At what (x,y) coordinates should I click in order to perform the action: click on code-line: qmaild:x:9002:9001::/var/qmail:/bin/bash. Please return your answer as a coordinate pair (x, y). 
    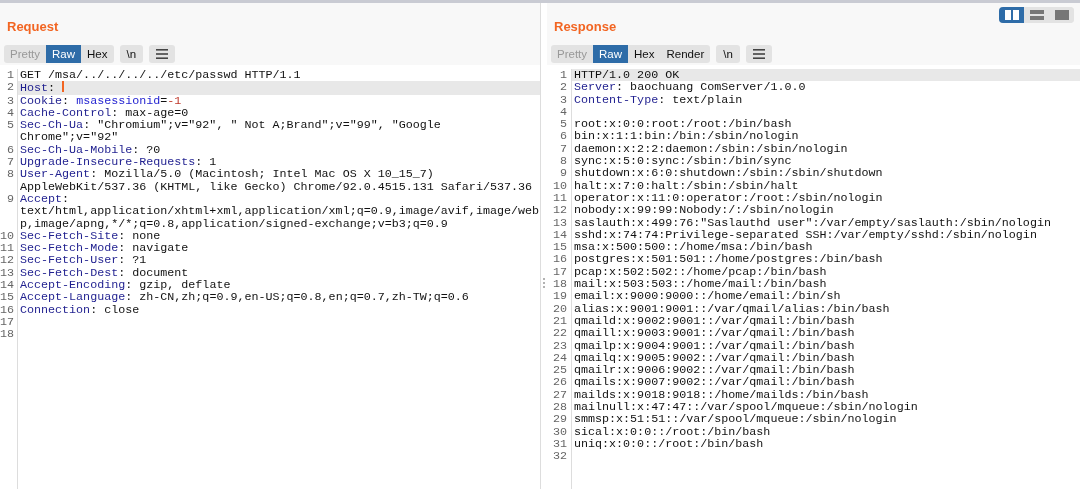
    Looking at the image, I should click on (714, 320).